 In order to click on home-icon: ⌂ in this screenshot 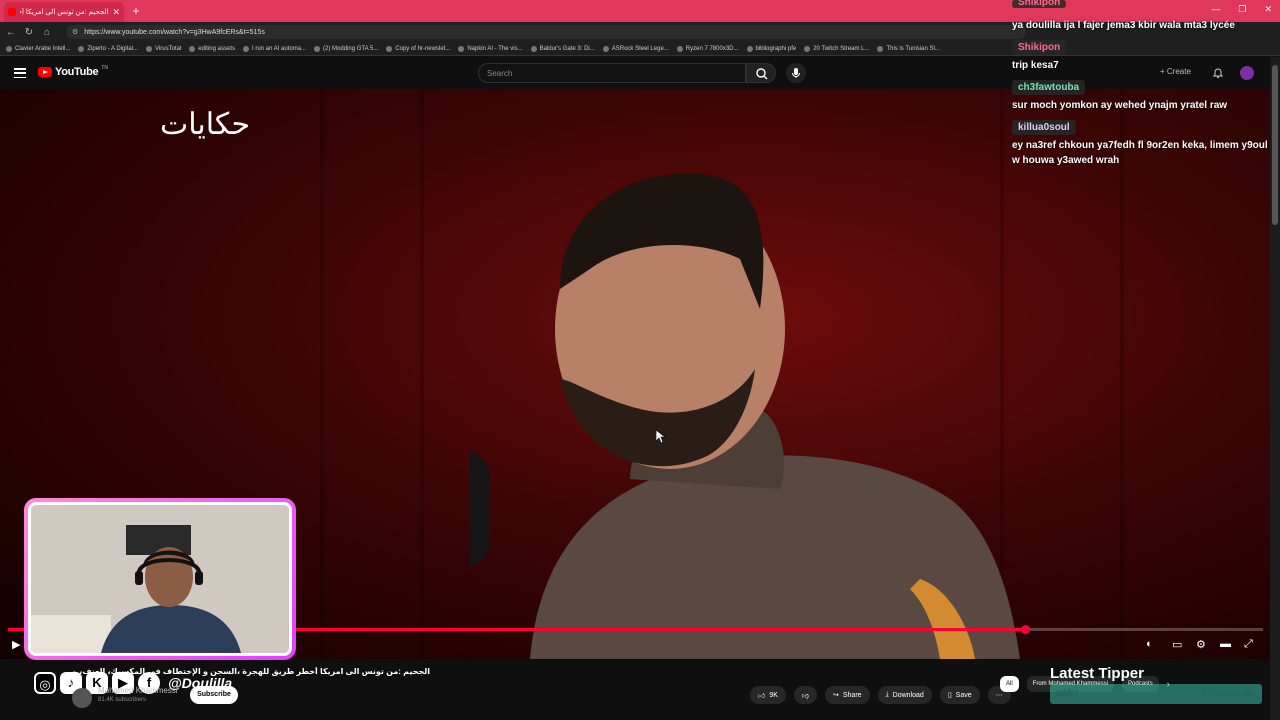, I will do `click(47, 32)`.